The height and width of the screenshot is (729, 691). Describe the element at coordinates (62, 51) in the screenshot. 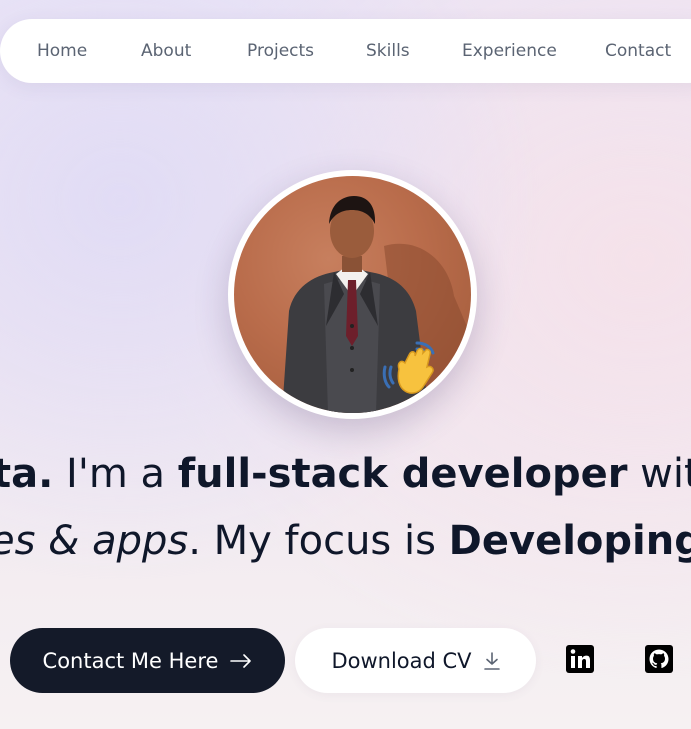

I see `nav-home: Home` at that location.